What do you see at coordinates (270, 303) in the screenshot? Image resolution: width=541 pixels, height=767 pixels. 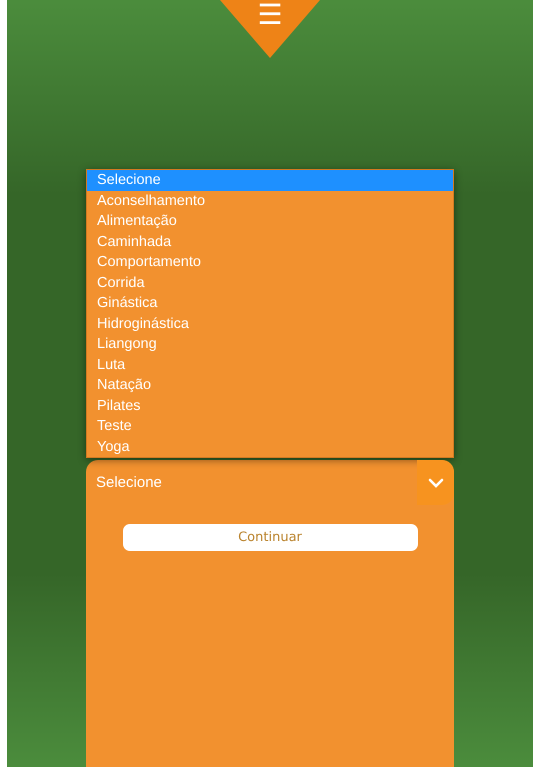 I see `dropdown-option: Ginástica` at bounding box center [270, 303].